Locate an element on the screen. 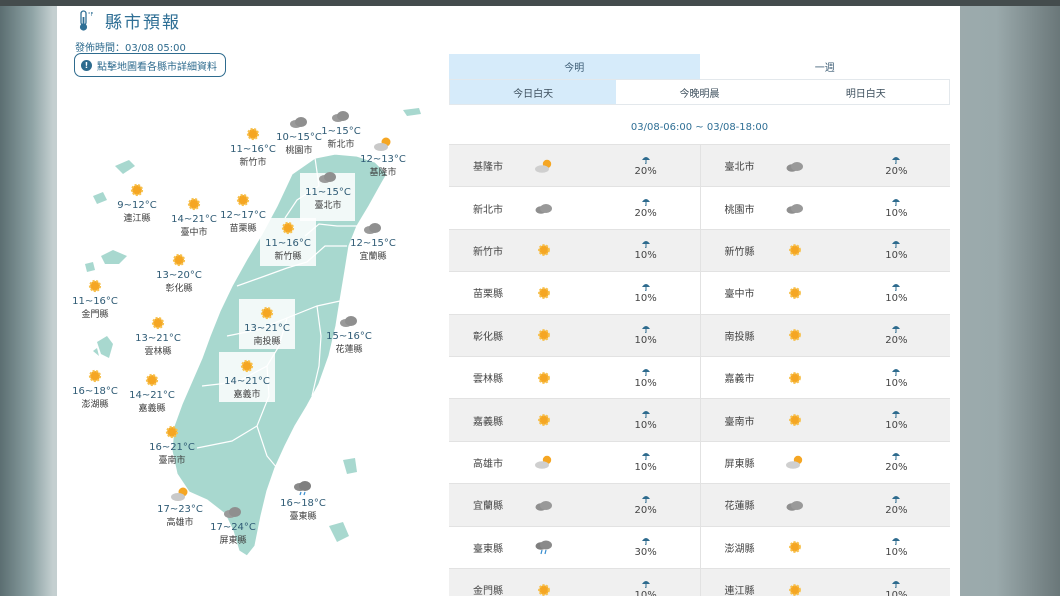  county-name: 基隆市 is located at coordinates (488, 168).